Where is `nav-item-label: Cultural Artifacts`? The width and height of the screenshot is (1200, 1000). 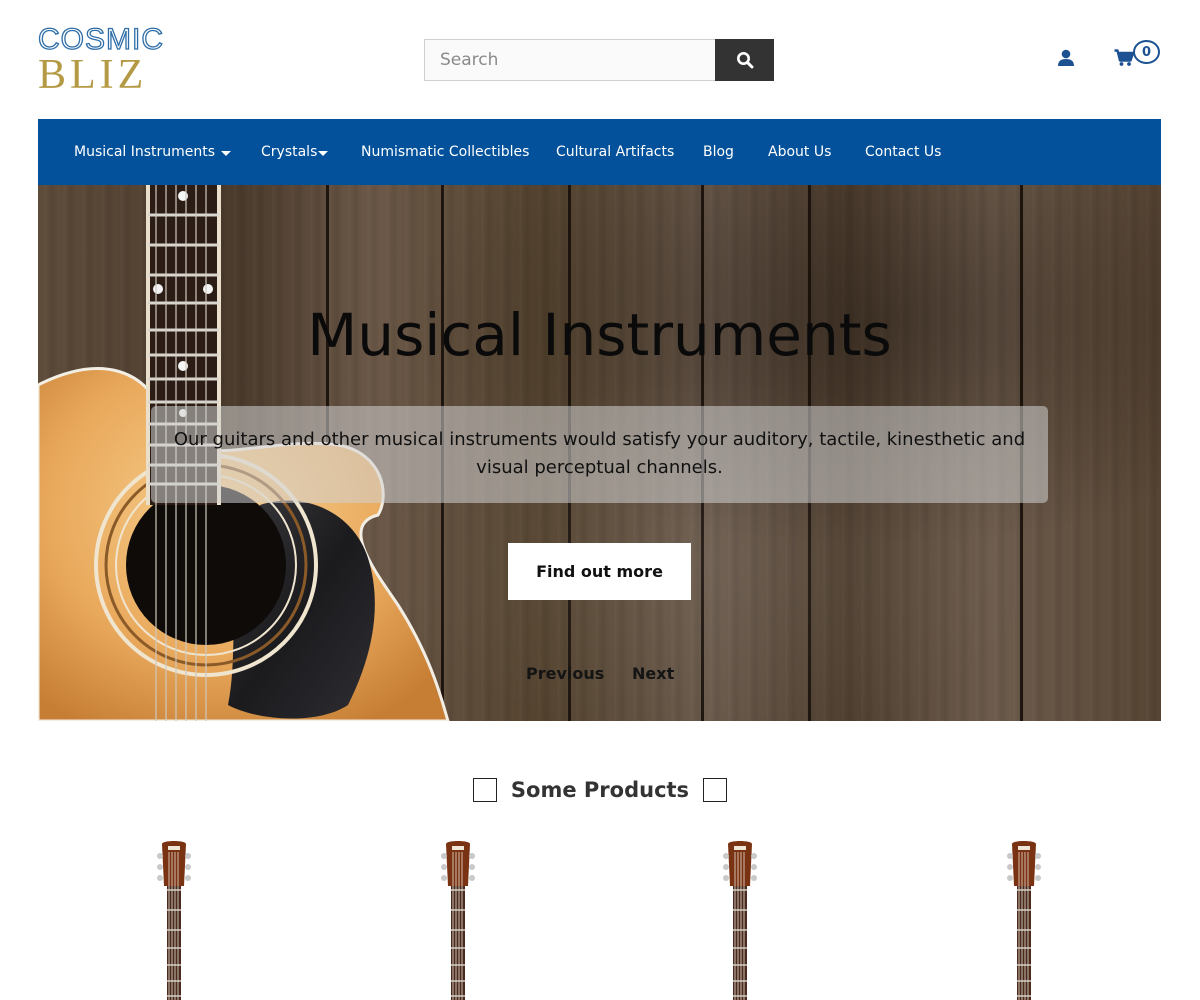
nav-item-label: Cultural Artifacts is located at coordinates (615, 152).